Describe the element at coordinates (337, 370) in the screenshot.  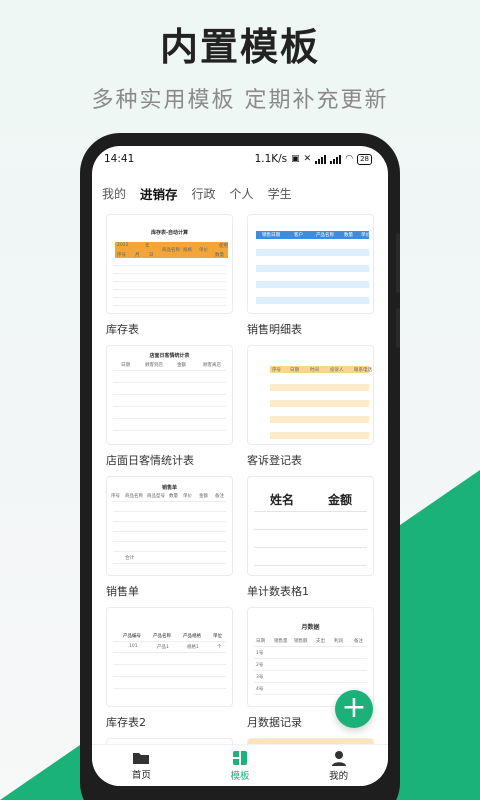
I see `thumbnail-cell: 投诉人` at that location.